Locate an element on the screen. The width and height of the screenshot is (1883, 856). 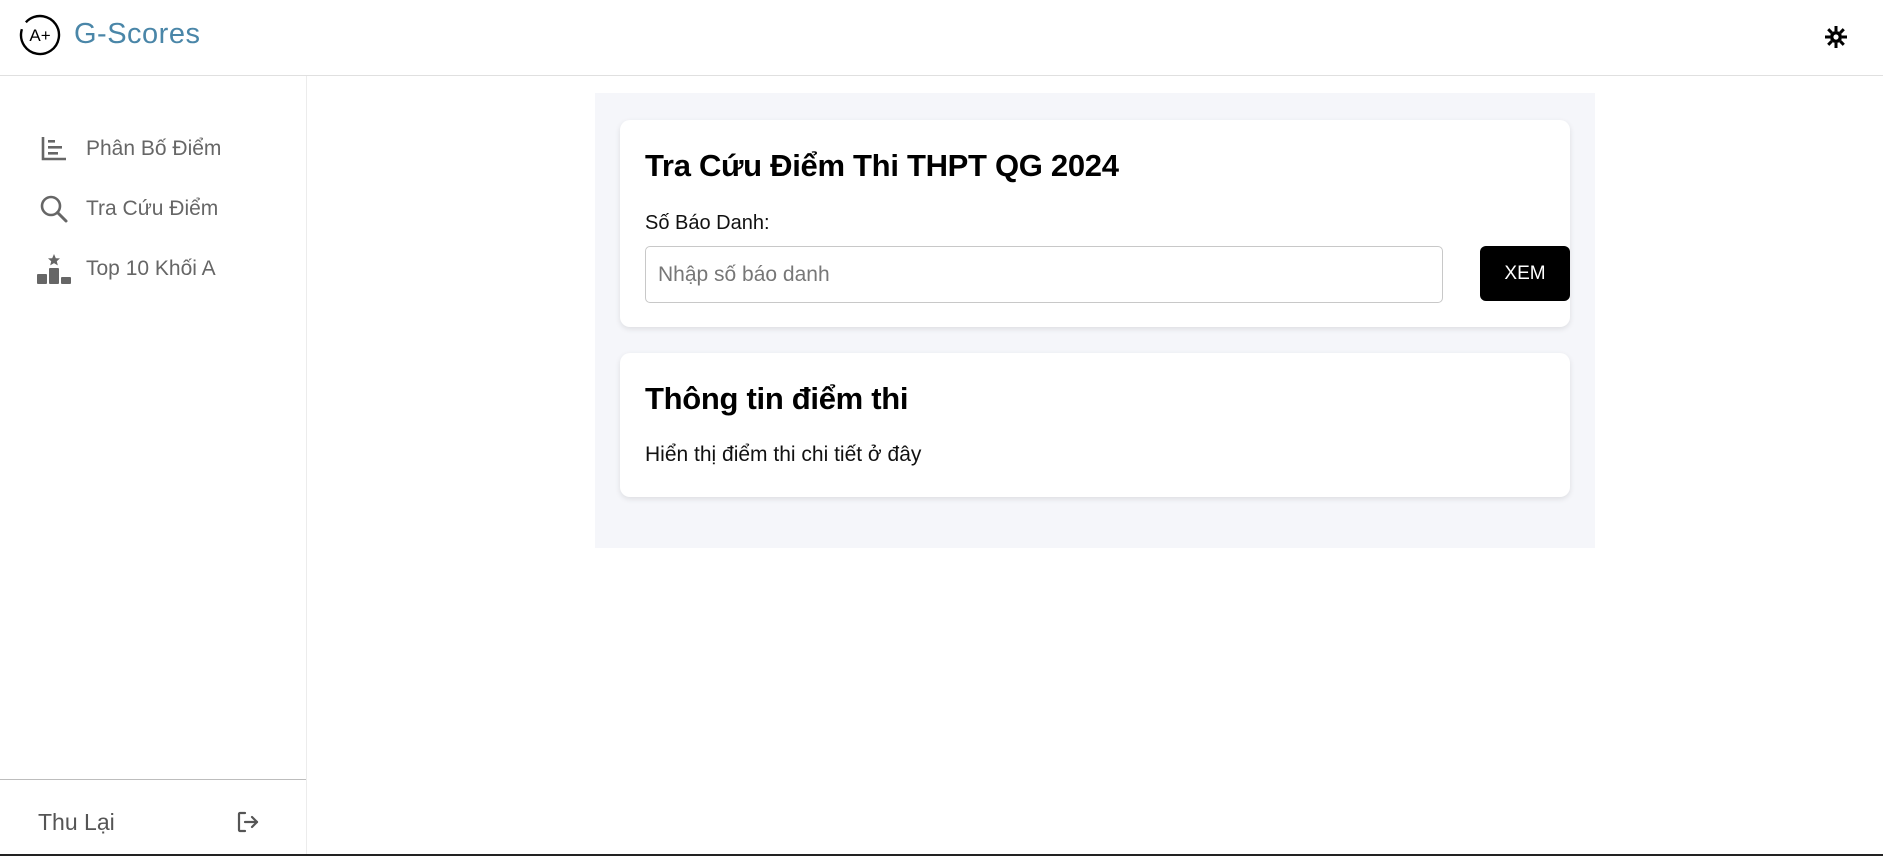
result-card-title: Thông tin điểm thi is located at coordinates (777, 398).